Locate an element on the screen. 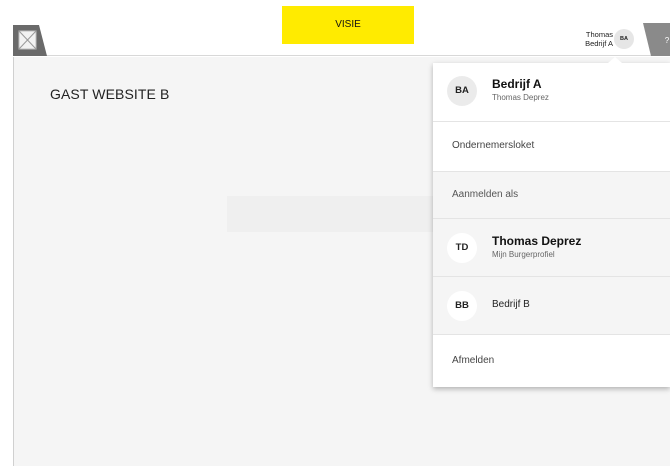 This screenshot has width=670, height=466. question-icon: ? is located at coordinates (667, 40).